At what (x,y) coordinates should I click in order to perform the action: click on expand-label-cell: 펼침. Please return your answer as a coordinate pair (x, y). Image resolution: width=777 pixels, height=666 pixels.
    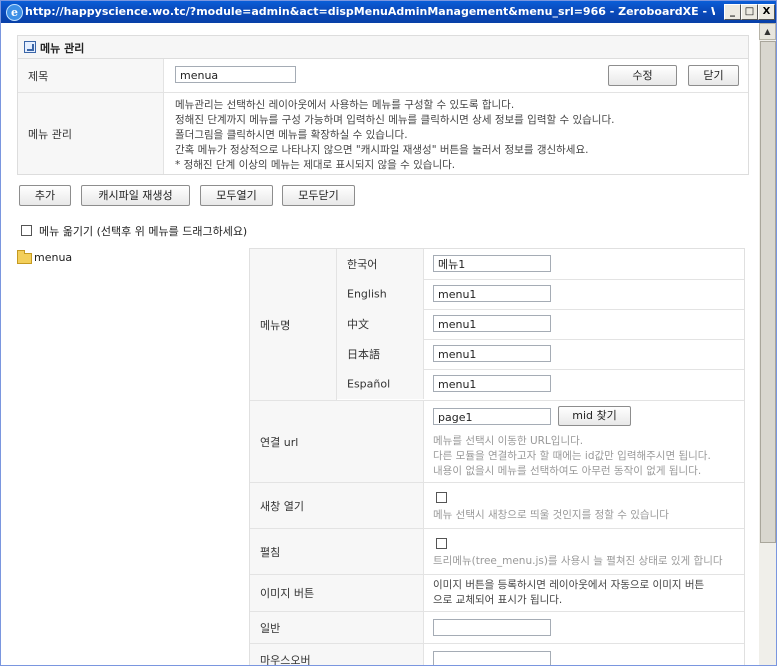
    Looking at the image, I should click on (337, 551).